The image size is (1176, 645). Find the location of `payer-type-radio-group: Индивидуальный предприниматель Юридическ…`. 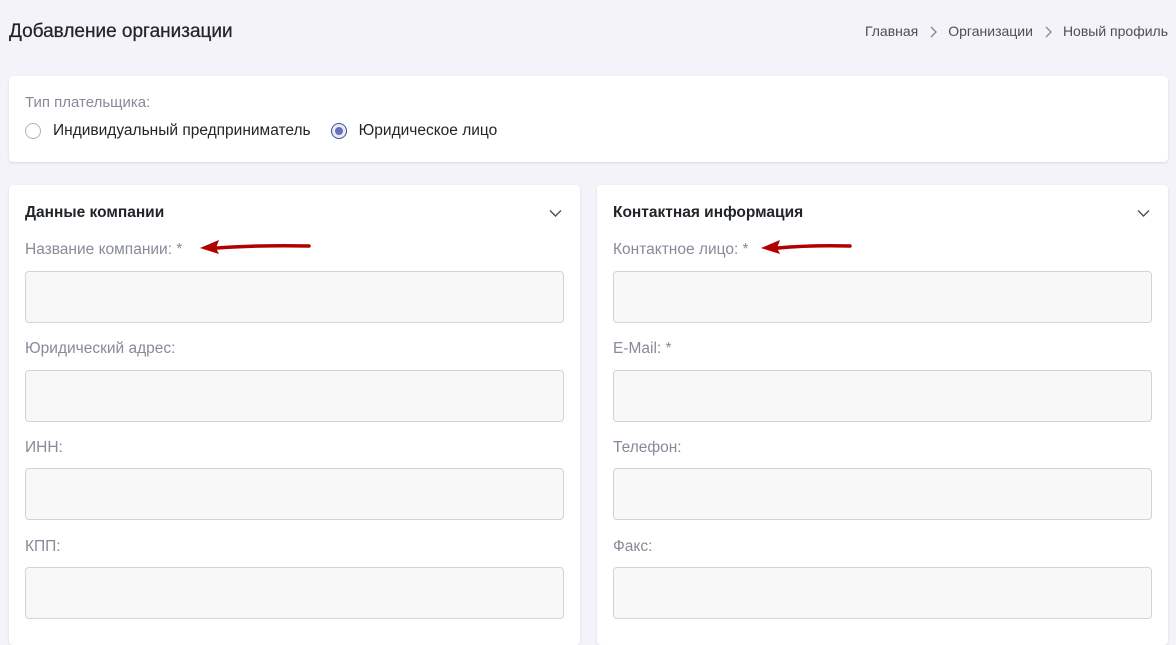

payer-type-radio-group: Индивидуальный предприниматель Юридическ… is located at coordinates (271, 131).